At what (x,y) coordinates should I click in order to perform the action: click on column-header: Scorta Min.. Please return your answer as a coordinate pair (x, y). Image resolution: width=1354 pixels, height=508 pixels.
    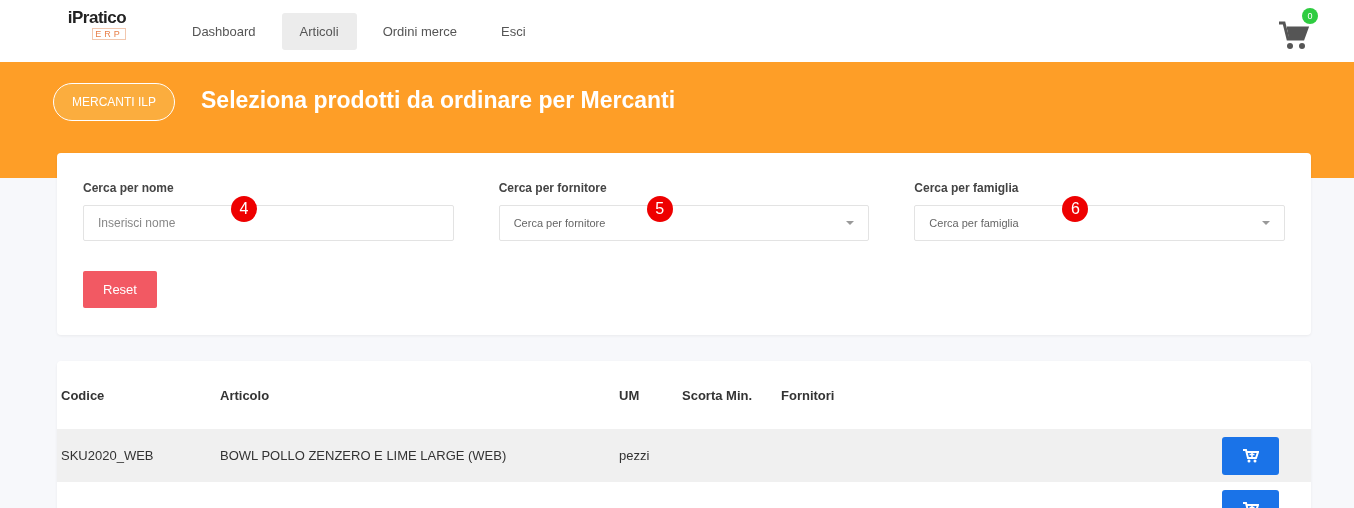
    Looking at the image, I should click on (718, 395).